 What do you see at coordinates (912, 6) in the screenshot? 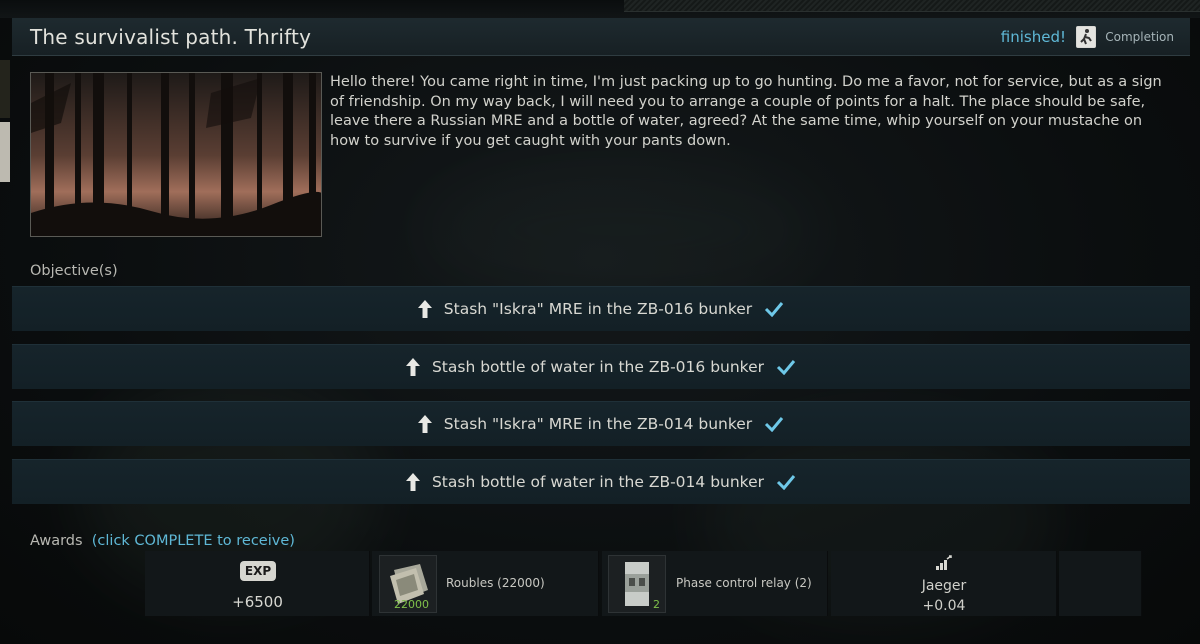
I see `window-frame-decoration` at bounding box center [912, 6].